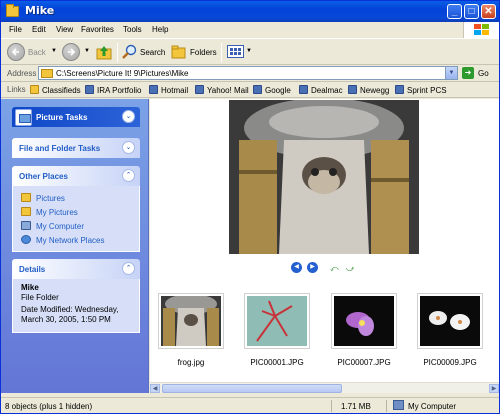  What do you see at coordinates (87, 51) in the screenshot?
I see `forward-dropdown-icon: ▼` at bounding box center [87, 51].